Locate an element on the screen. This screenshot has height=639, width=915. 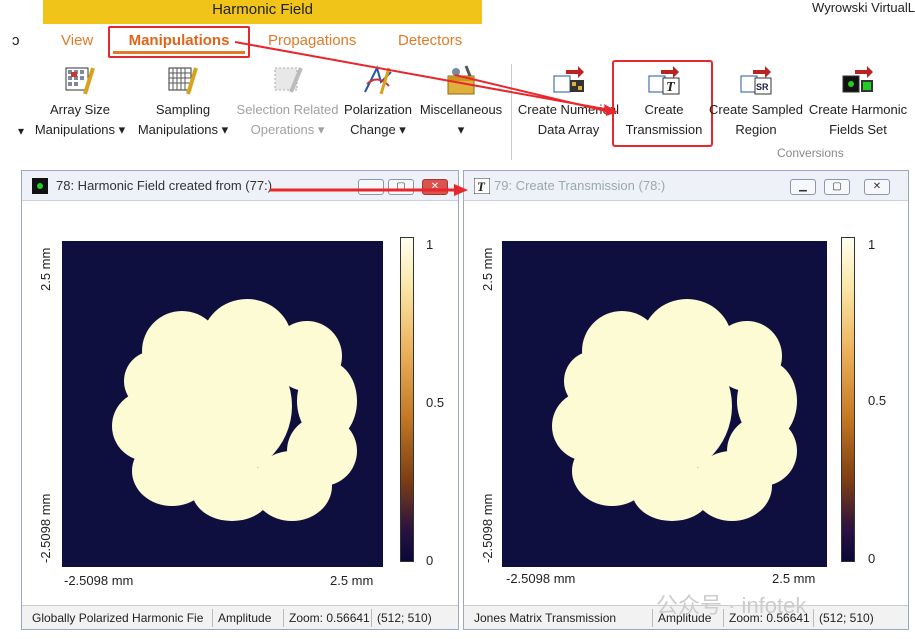
conversions-group-label: Conversions is located at coordinates (810, 153).